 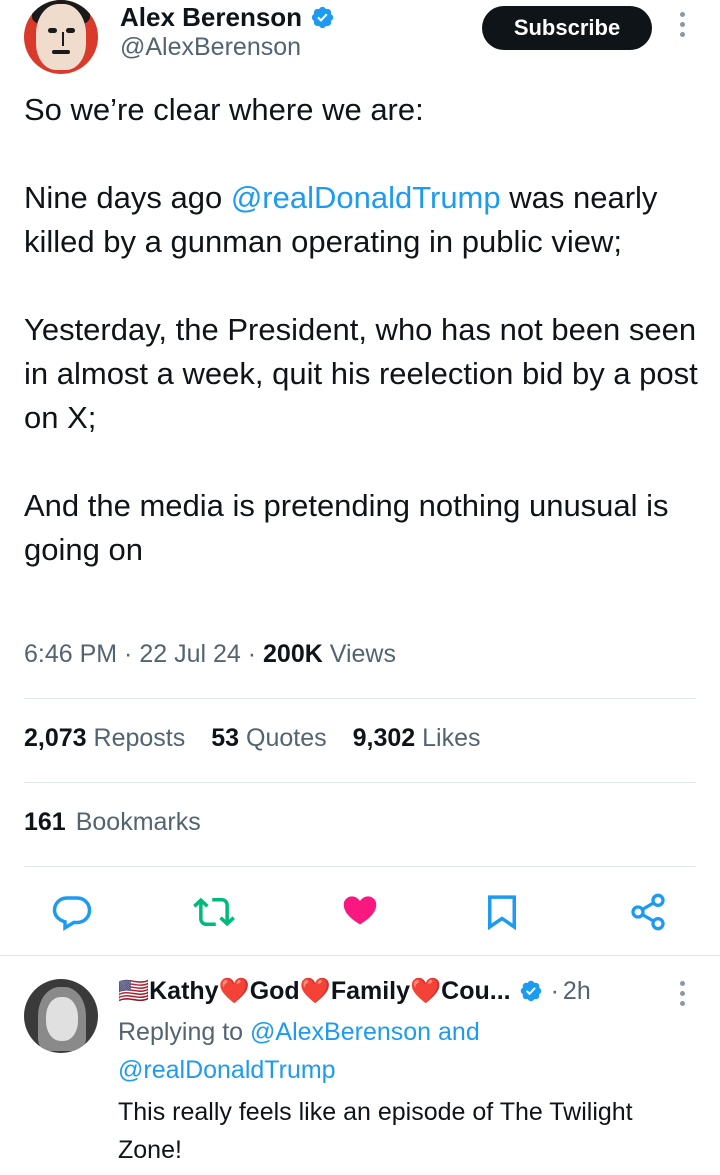 What do you see at coordinates (455, 1032) in the screenshot?
I see `replying-and: and` at bounding box center [455, 1032].